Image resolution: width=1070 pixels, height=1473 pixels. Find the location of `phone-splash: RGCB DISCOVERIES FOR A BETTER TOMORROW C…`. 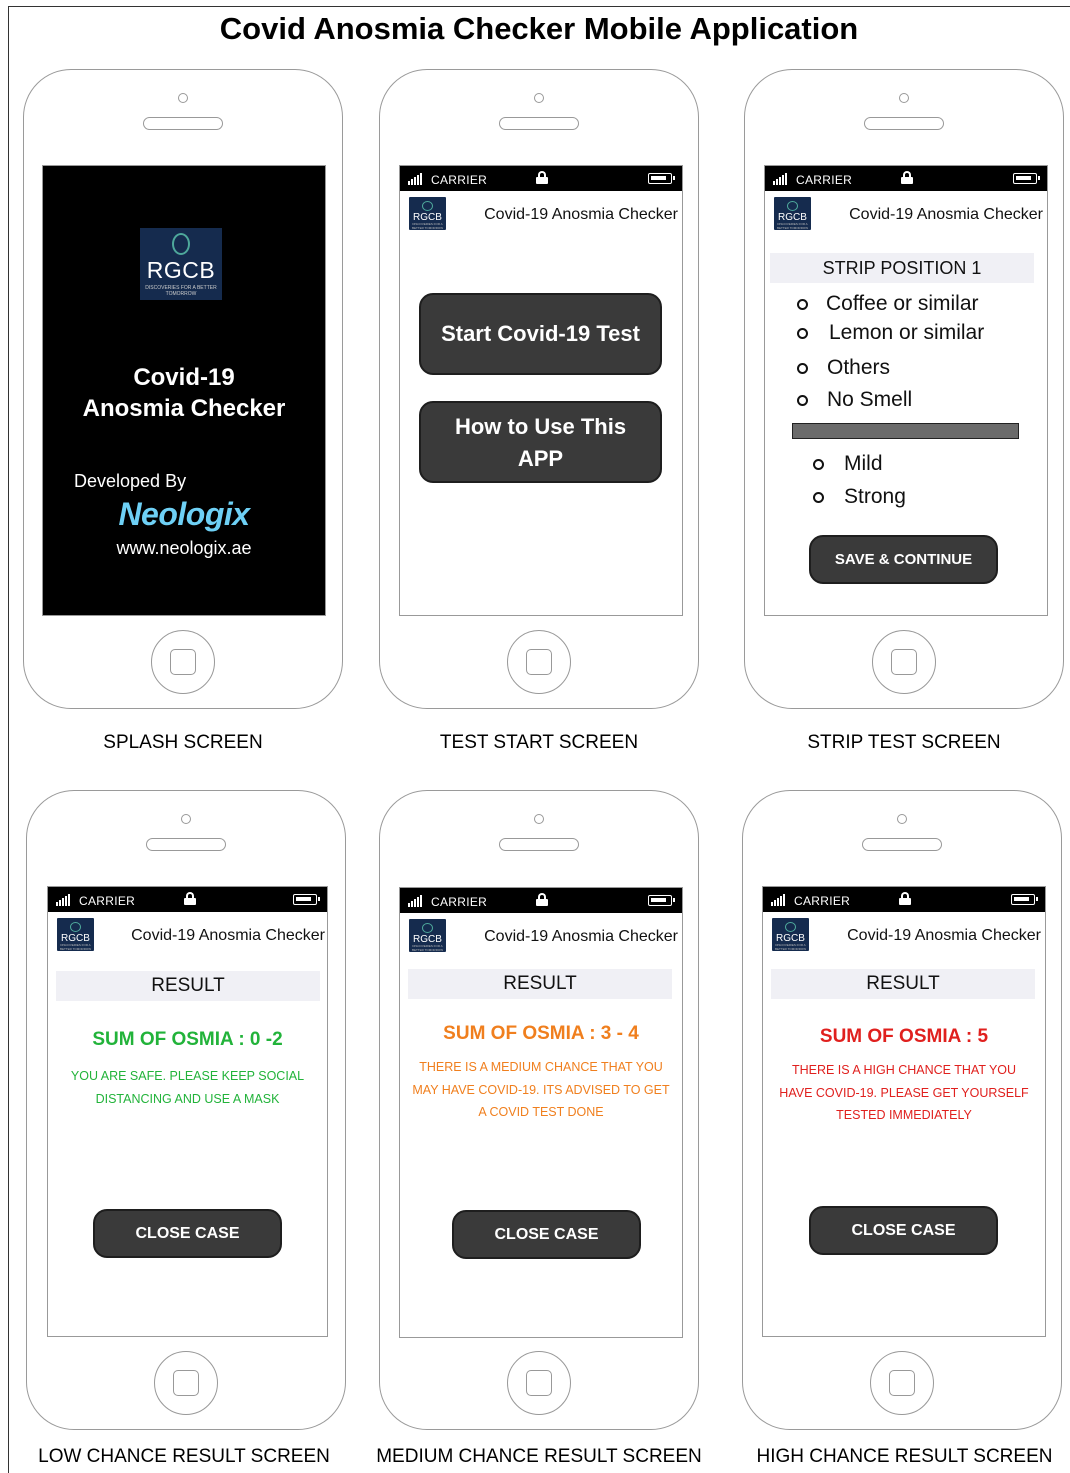

phone-splash: RGCB DISCOVERIES FOR A BETTER TOMORROW C… is located at coordinates (183, 389).